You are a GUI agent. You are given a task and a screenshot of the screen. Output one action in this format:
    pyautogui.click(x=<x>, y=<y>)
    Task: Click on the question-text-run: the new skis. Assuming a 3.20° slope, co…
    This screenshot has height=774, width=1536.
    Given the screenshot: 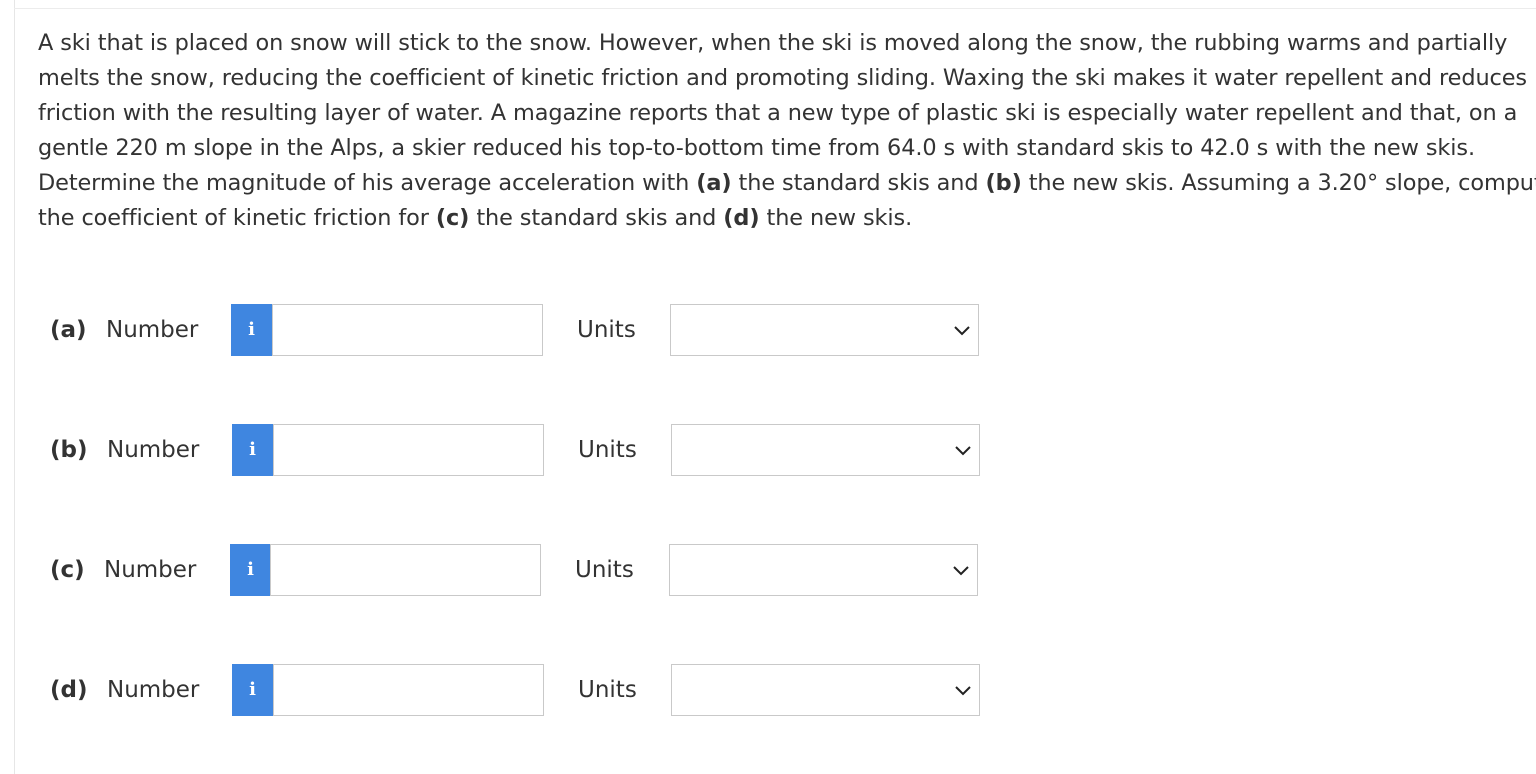 What is the action you would take?
    pyautogui.click(x=1278, y=183)
    